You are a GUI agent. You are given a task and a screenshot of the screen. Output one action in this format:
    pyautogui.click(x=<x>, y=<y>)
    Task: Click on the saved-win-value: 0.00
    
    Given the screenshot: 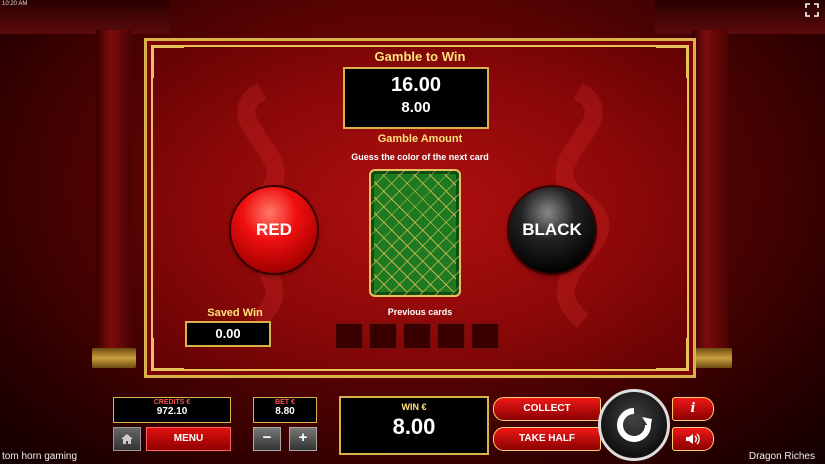 What is the action you would take?
    pyautogui.click(x=228, y=334)
    